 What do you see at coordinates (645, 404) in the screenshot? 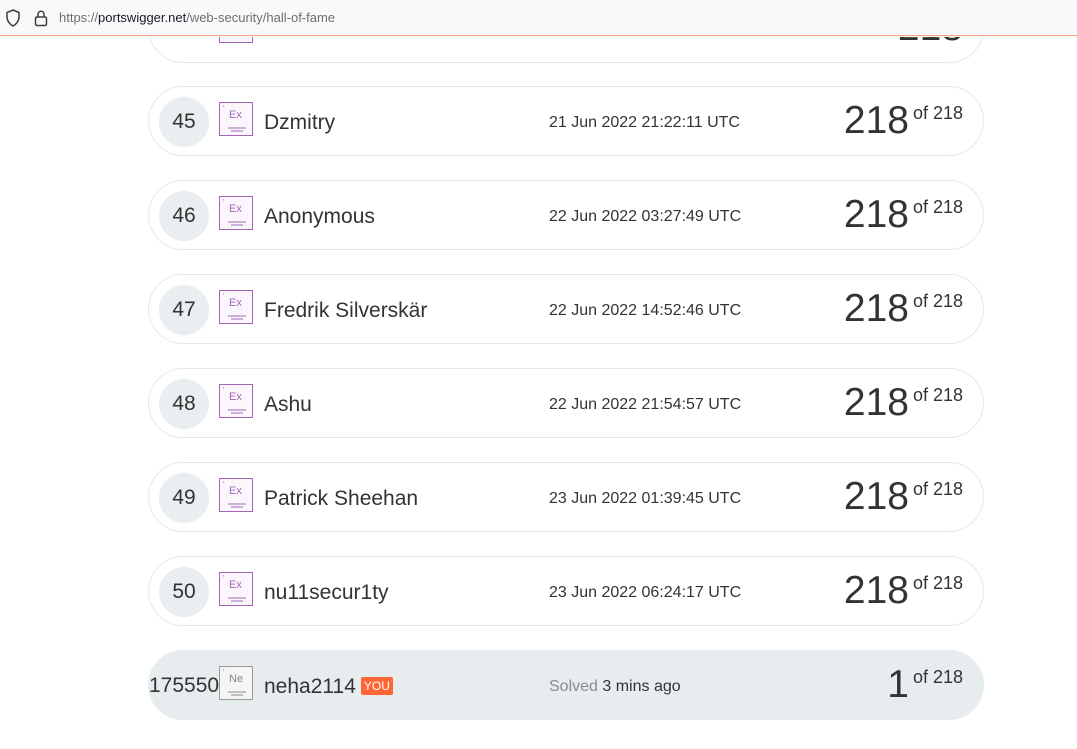
I see `completion-date: 22 Jun 2022 21:54:57 UTC` at bounding box center [645, 404].